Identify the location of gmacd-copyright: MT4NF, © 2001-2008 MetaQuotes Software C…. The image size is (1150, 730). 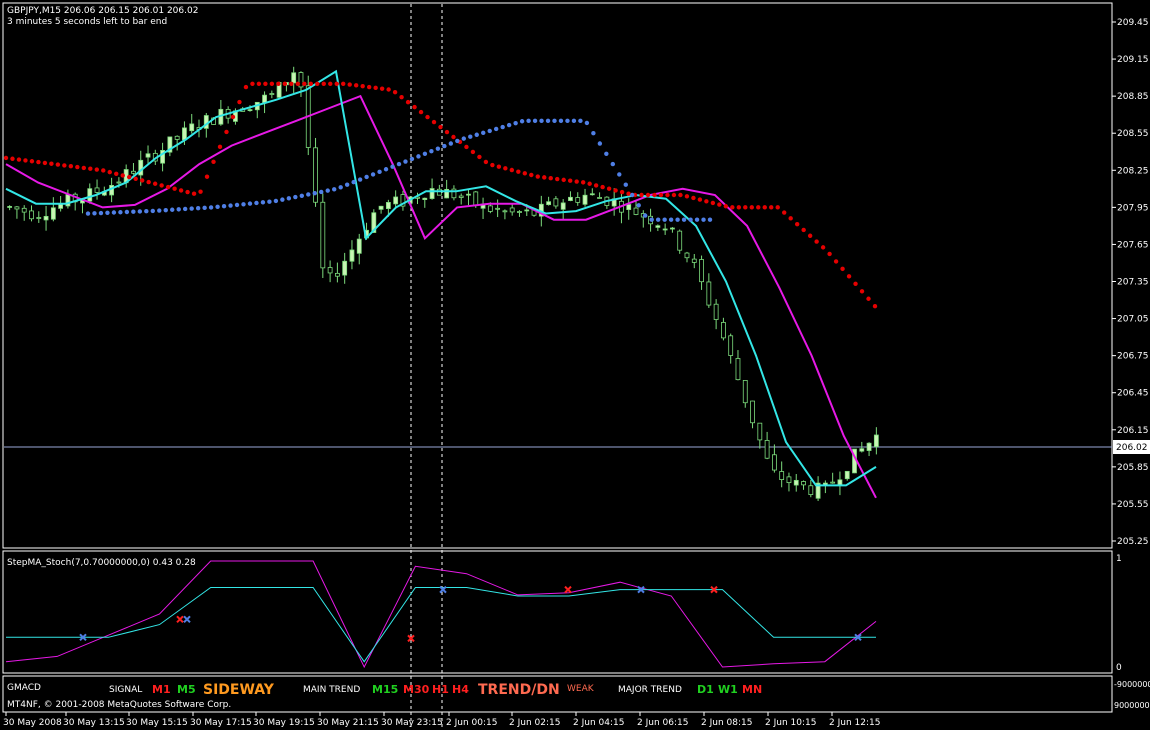
(119, 705).